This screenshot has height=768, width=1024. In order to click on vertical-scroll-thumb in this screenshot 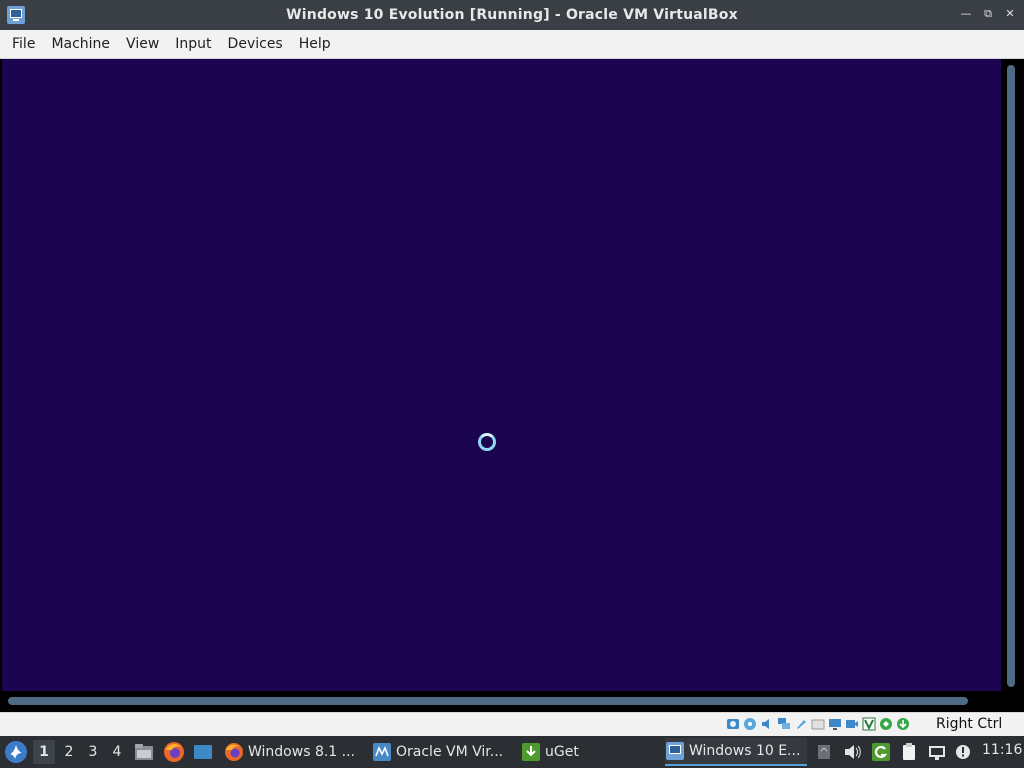, I will do `click(1011, 376)`.